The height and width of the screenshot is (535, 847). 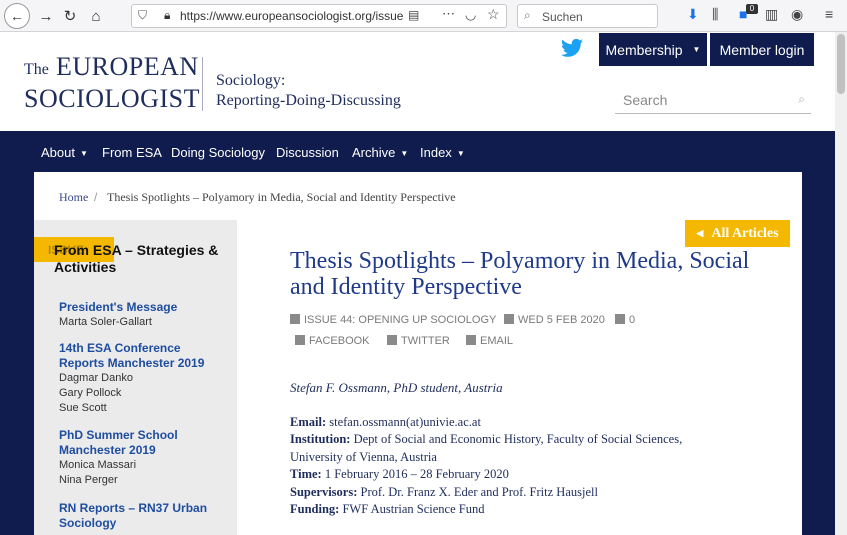 What do you see at coordinates (405, 422) in the screenshot?
I see `email-value: stefan.ossmann(at)univie.ac.at` at bounding box center [405, 422].